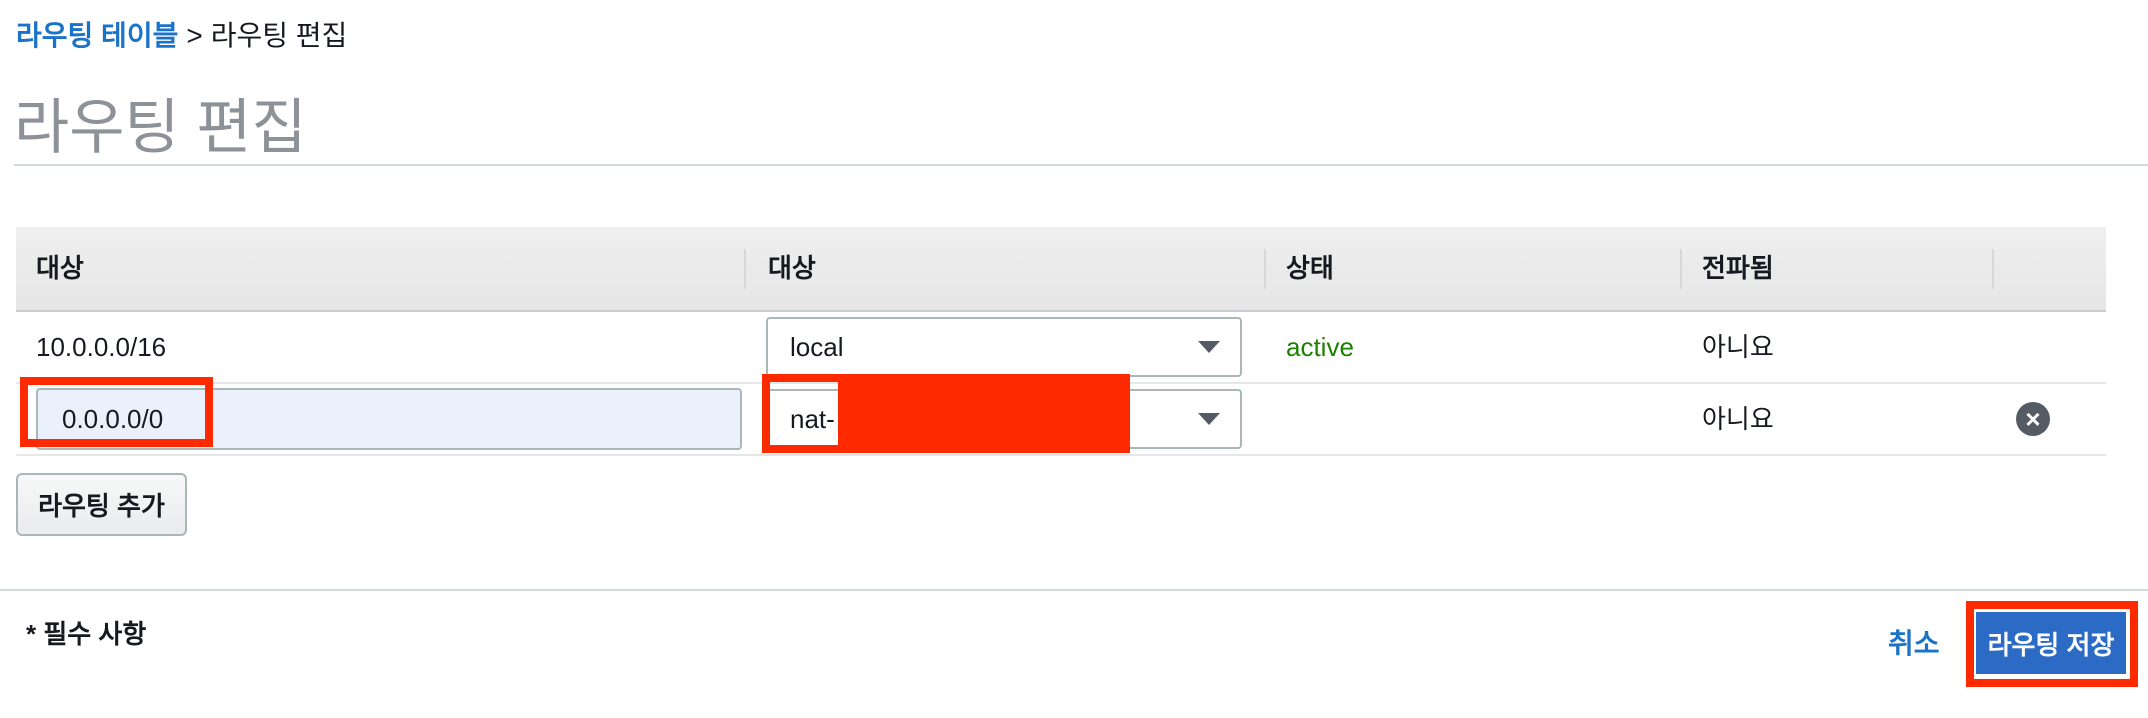 This screenshot has height=718, width=2148. Describe the element at coordinates (279, 35) in the screenshot. I see `breadcrumb-current: 라우팅 편집` at that location.